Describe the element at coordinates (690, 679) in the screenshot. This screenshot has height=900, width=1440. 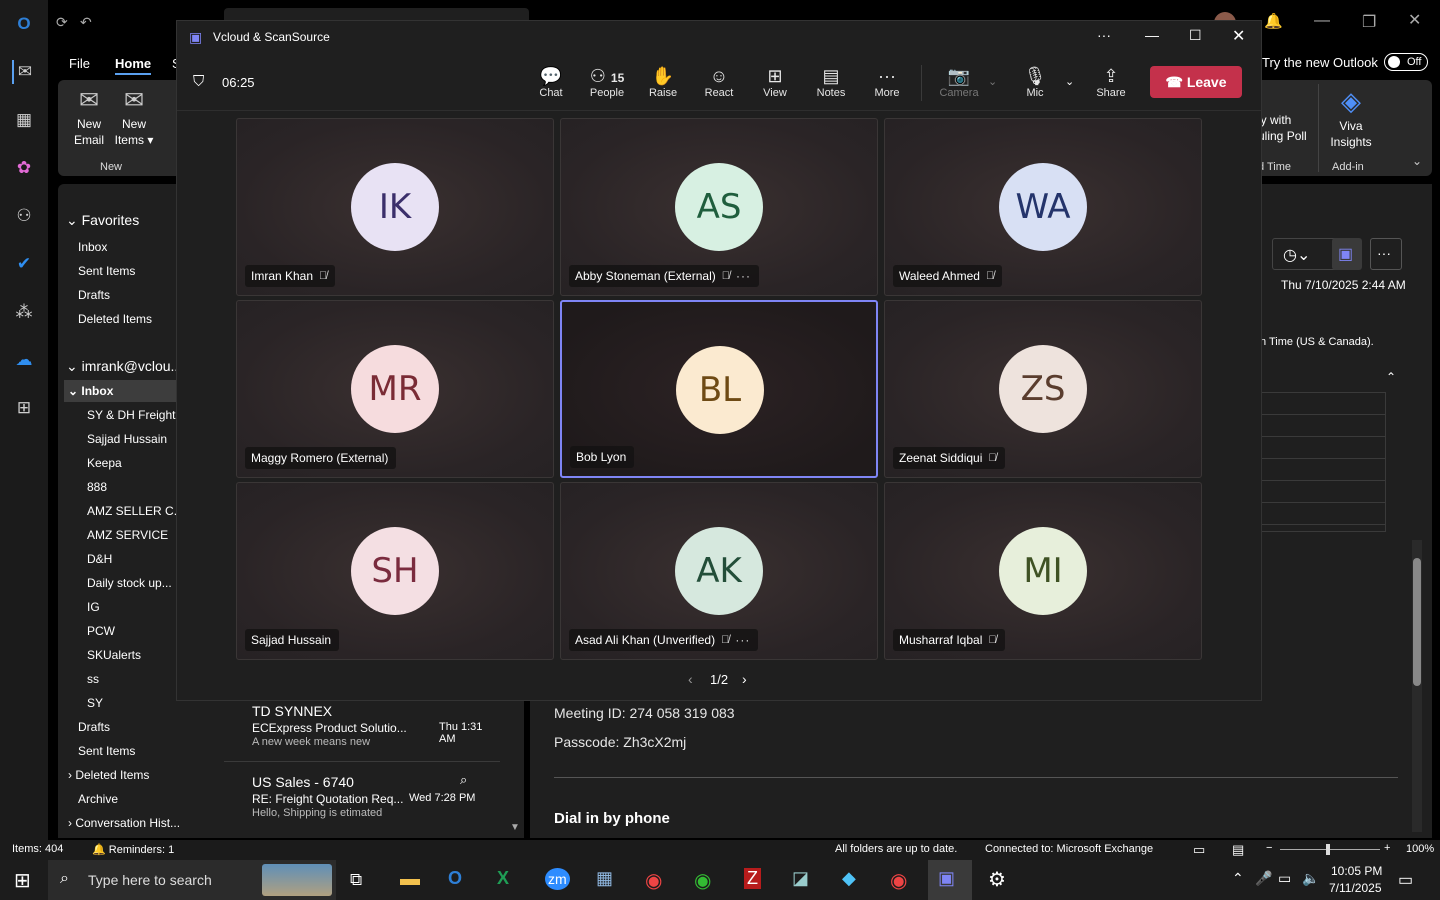
I see `prev-page-icon: ‹` at that location.